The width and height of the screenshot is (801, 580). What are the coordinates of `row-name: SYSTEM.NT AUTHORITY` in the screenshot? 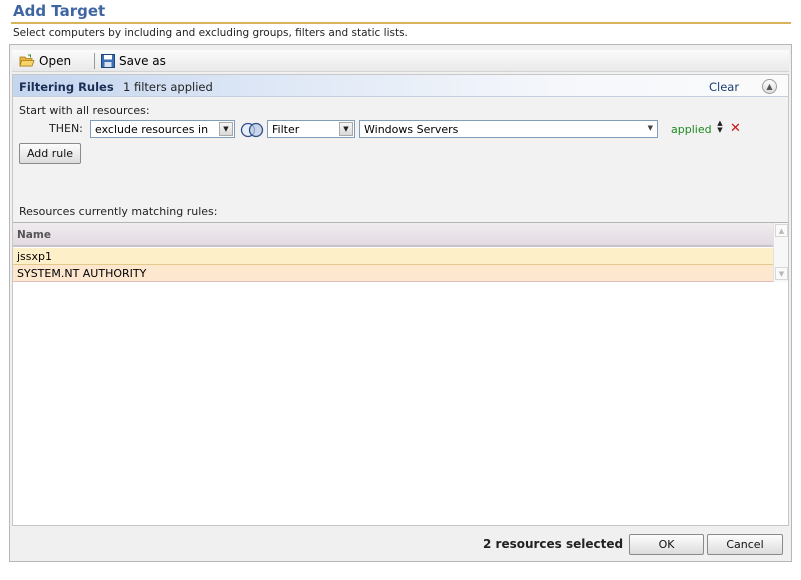 It's located at (82, 273).